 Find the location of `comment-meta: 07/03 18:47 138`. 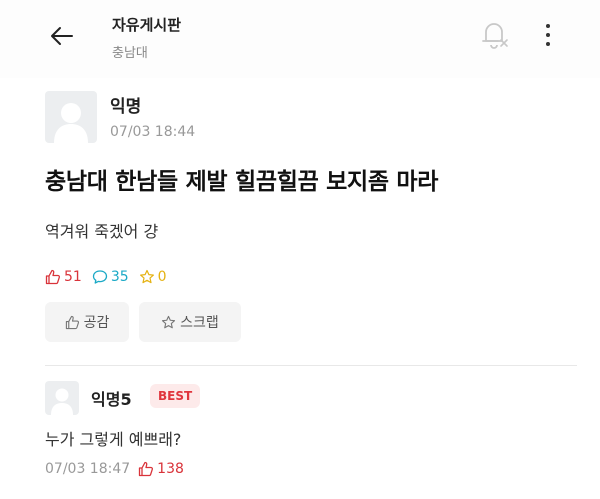

comment-meta: 07/03 18:47 138 is located at coordinates (114, 469).